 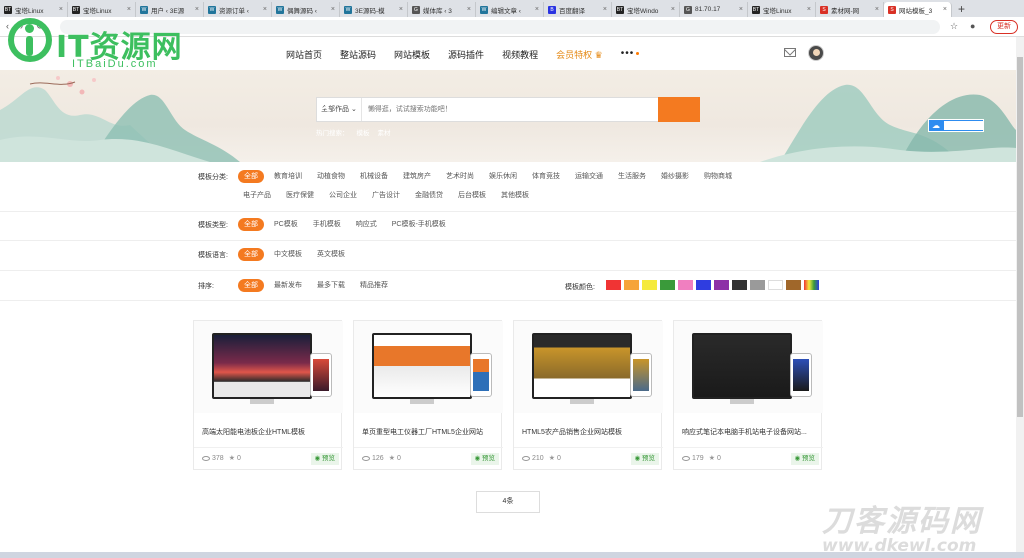 What do you see at coordinates (579, 54) in the screenshot?
I see `nav-item-vip: 会员特权 ♛` at bounding box center [579, 54].